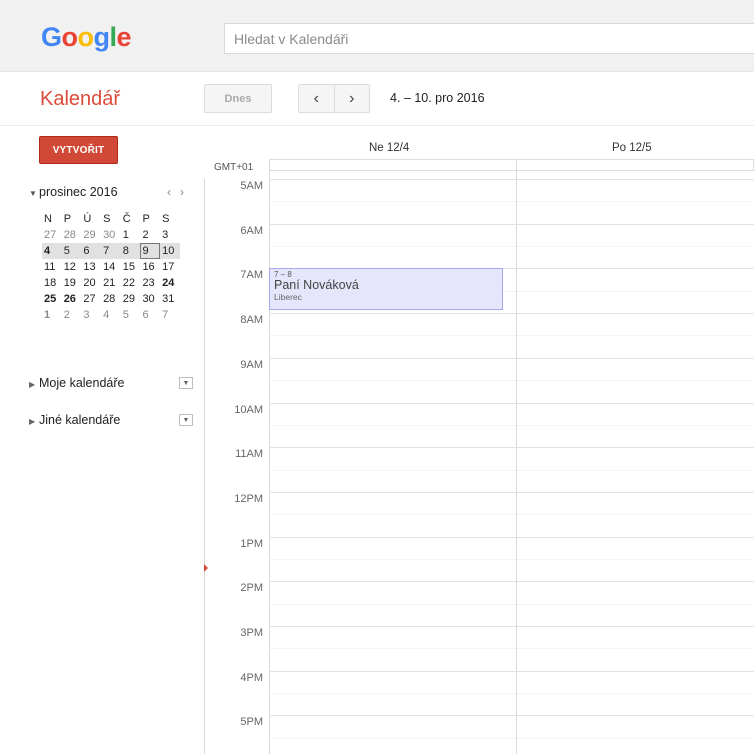 This screenshot has height=754, width=754. I want to click on mini-calendar-month: prosinec 2016, so click(78, 192).